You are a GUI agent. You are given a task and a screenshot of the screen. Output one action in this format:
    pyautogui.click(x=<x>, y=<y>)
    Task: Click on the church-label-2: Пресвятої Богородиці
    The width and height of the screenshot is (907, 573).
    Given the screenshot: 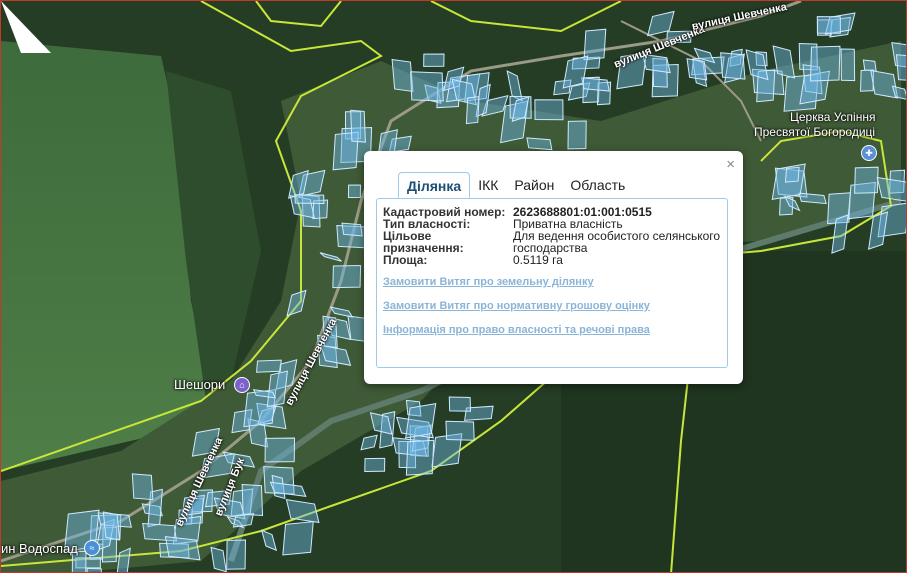 What is the action you would take?
    pyautogui.click(x=815, y=132)
    